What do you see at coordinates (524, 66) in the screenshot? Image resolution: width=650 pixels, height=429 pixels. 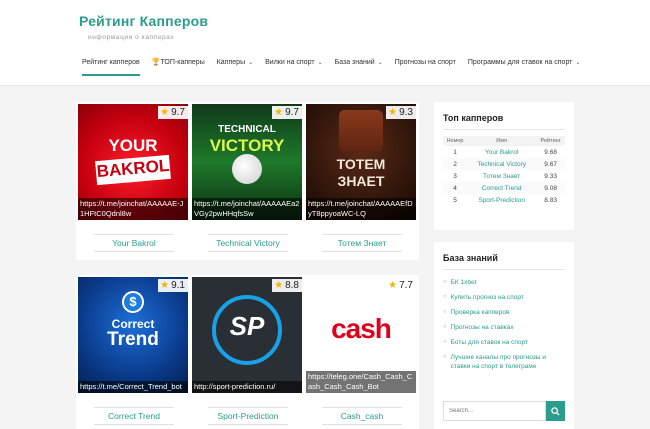 I see `nav-item-programs: Программы для ставок на спорт ⌄` at bounding box center [524, 66].